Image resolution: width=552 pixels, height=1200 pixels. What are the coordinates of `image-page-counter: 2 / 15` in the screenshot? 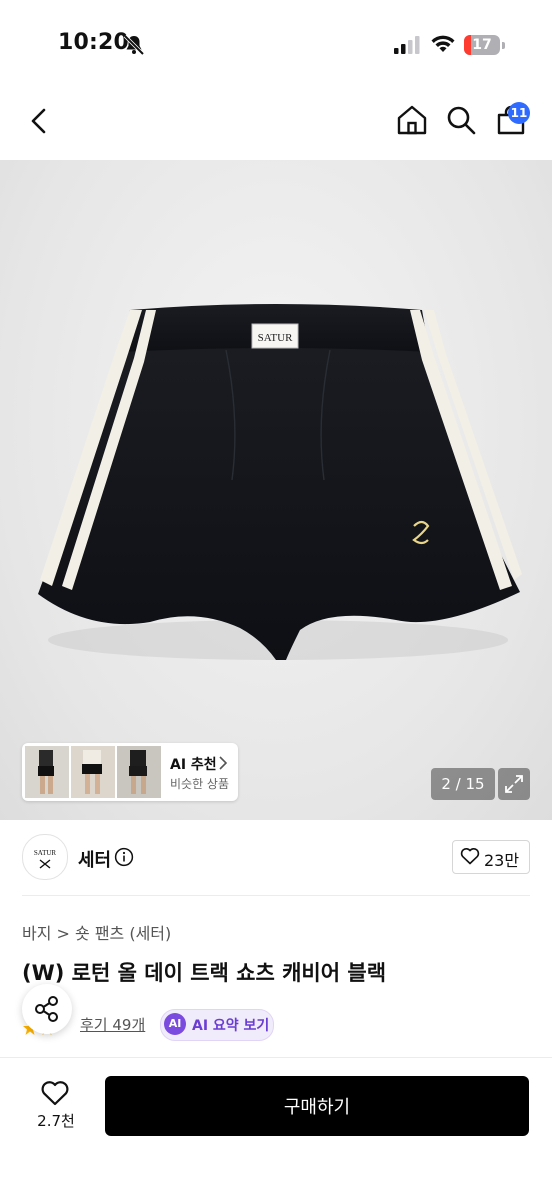 It's located at (463, 784).